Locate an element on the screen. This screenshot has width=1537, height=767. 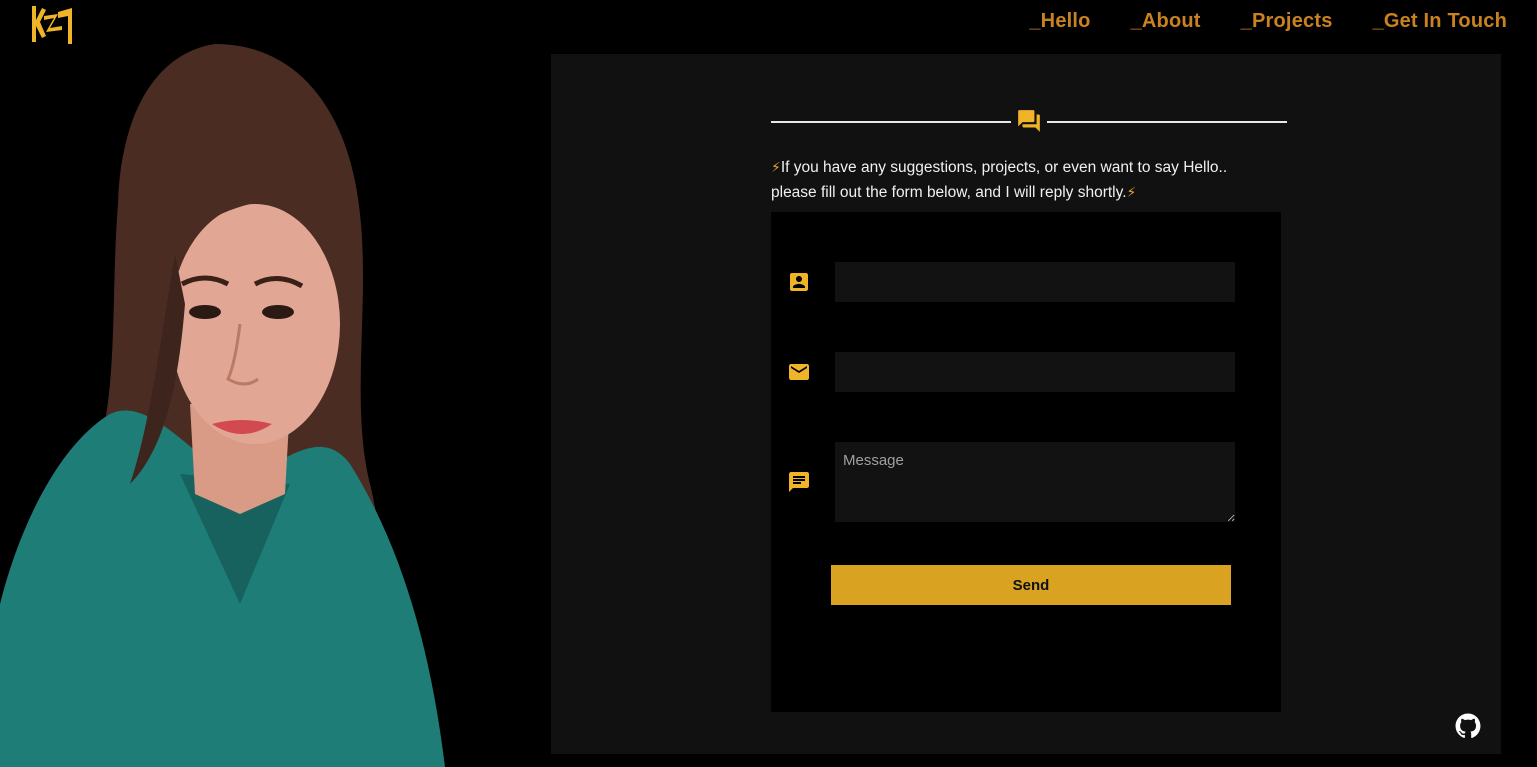
nav-get-in-touch: _Get In Touch is located at coordinates (1440, 21).